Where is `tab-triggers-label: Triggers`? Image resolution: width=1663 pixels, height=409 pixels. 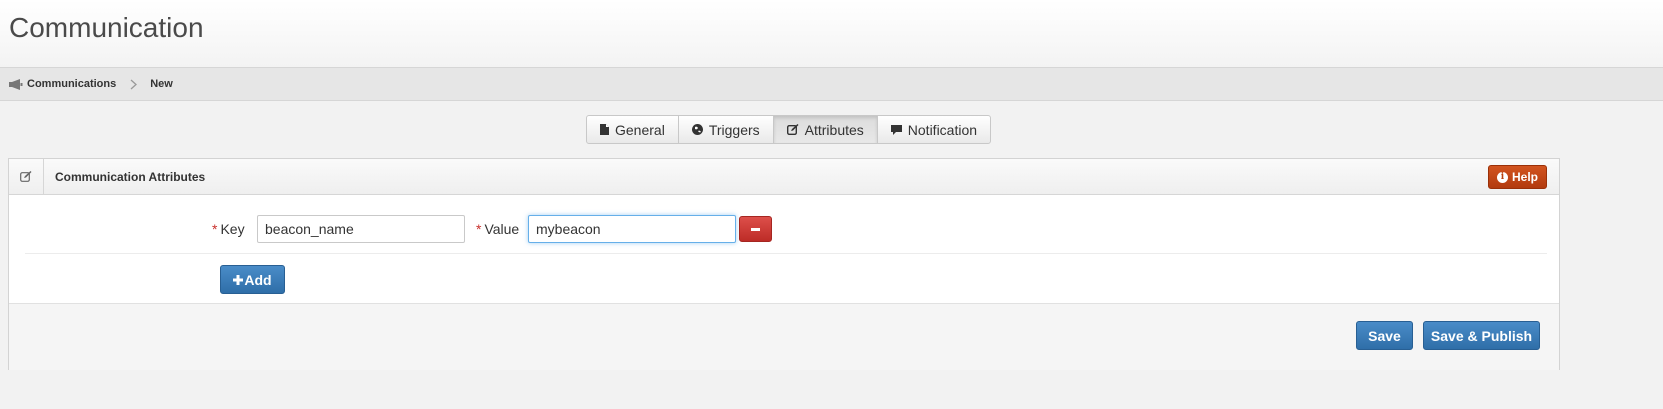
tab-triggers-label: Triggers is located at coordinates (734, 129).